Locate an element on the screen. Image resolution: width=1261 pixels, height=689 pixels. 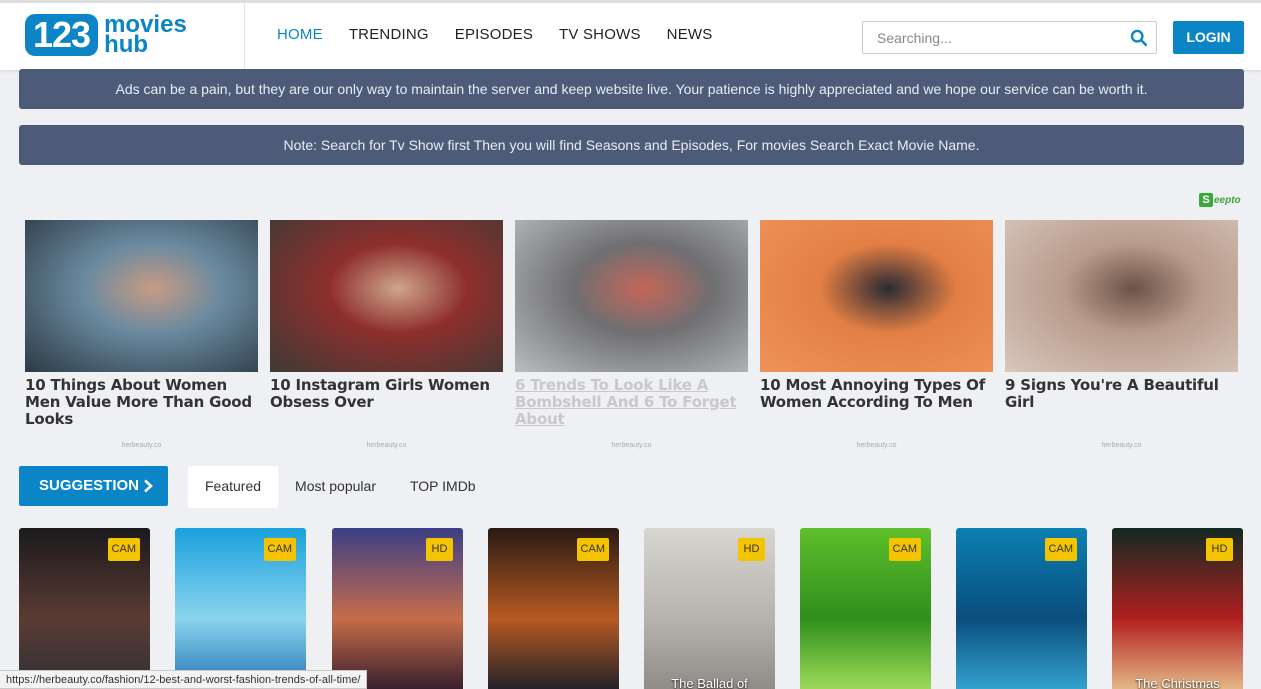
header-divider is located at coordinates (244, 38).